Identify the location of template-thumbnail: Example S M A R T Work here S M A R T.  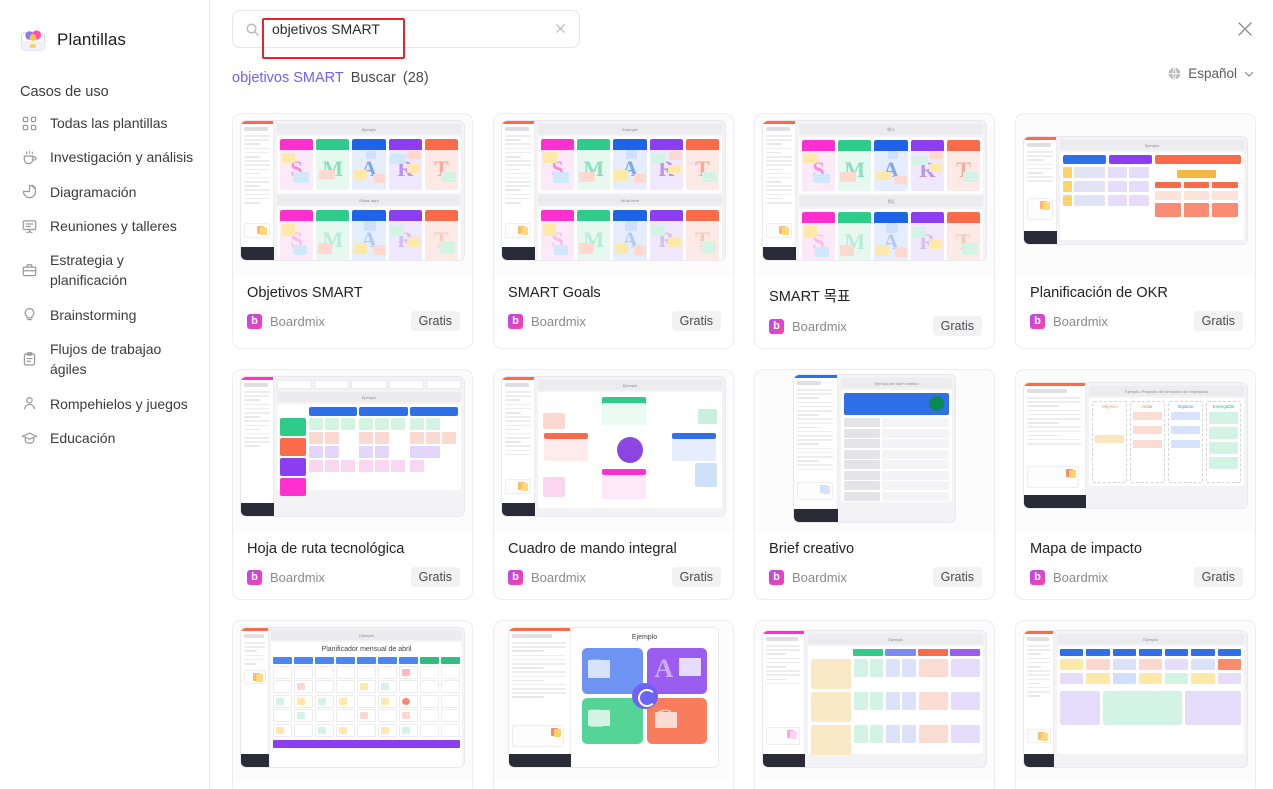
(613, 194).